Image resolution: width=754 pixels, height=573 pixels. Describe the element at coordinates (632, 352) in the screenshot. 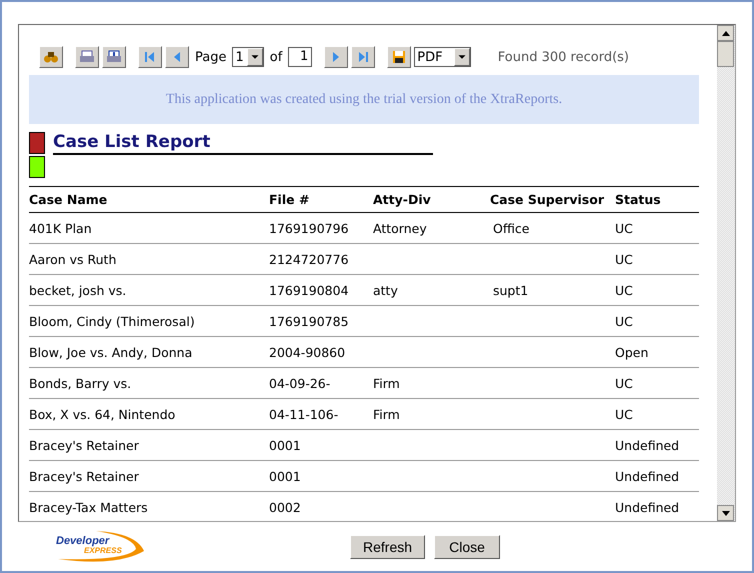

I see `table-cell-text: Open` at that location.